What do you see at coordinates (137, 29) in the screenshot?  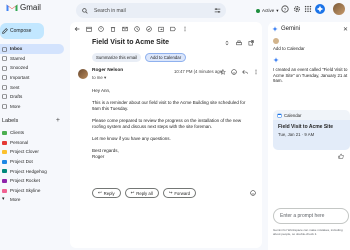 I see `snooze-icon` at bounding box center [137, 29].